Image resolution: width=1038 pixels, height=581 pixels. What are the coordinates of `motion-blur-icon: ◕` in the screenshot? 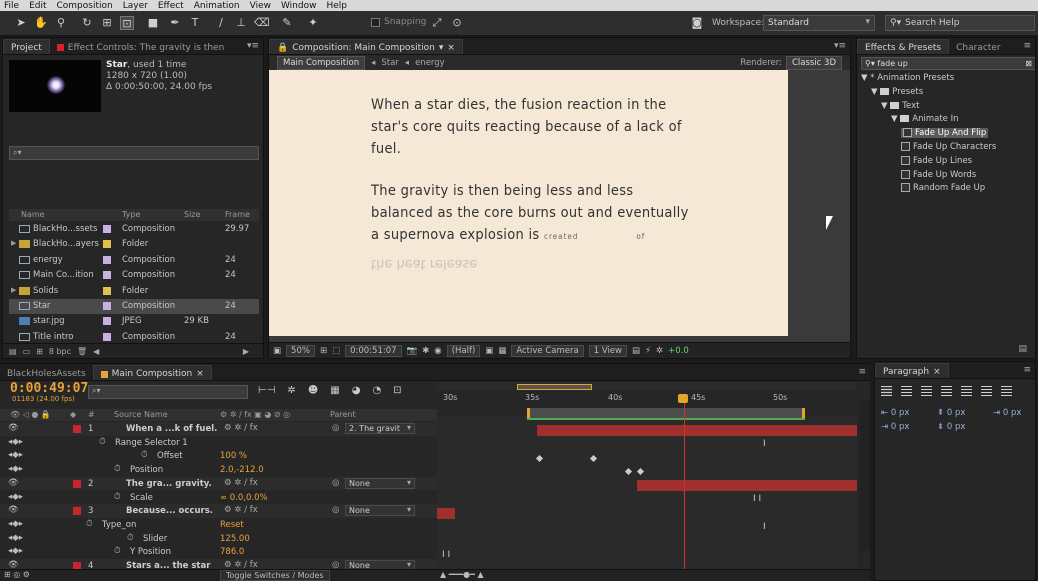 It's located at (356, 390).